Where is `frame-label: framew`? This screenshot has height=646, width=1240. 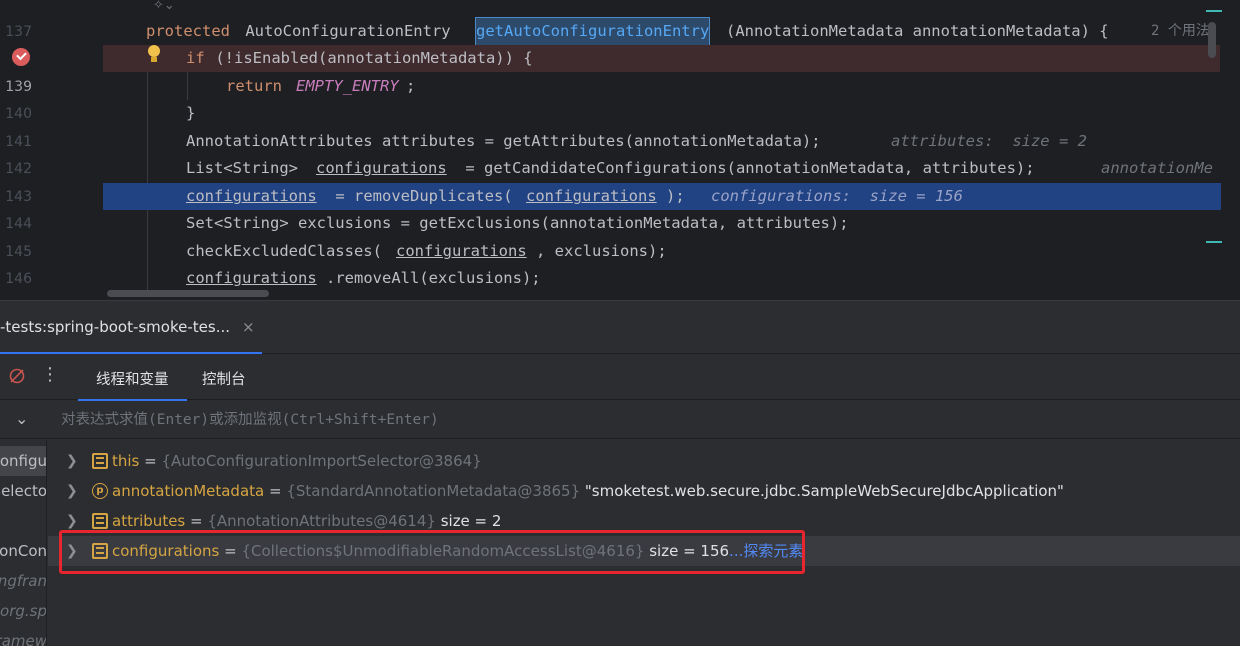 frame-label: framew is located at coordinates (23, 639).